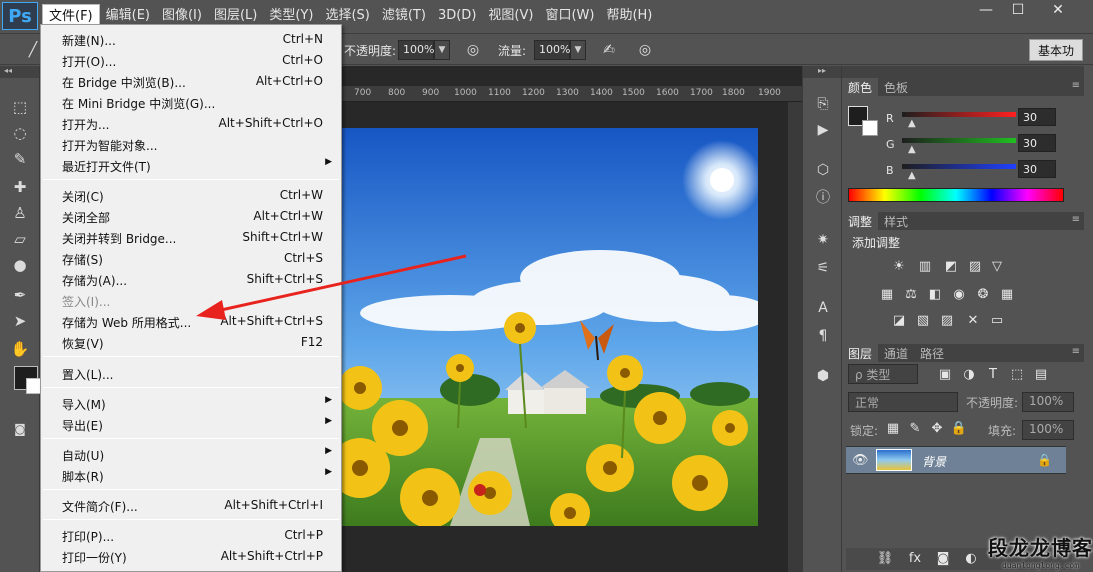  I want to click on photo-filter-icon: ◉, so click(959, 295).